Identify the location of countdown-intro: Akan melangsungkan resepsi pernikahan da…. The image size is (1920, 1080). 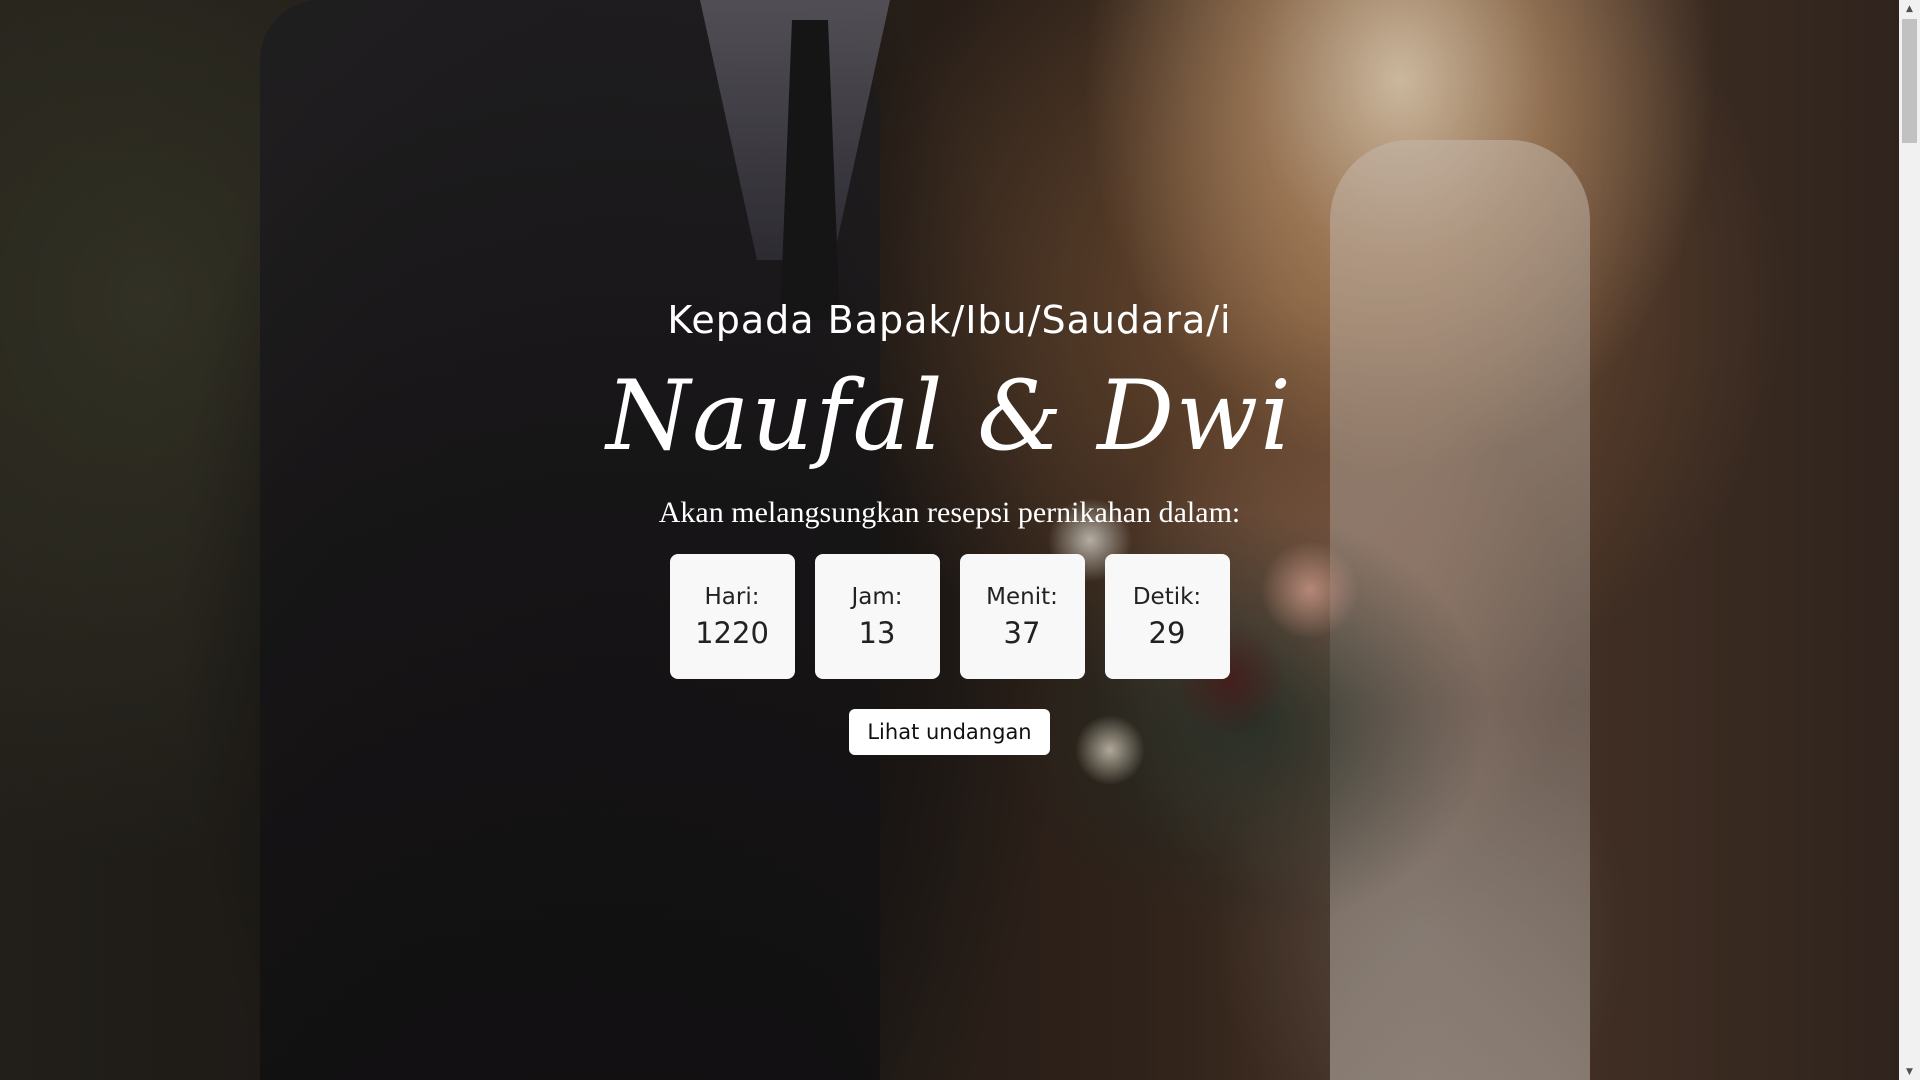
(949, 512).